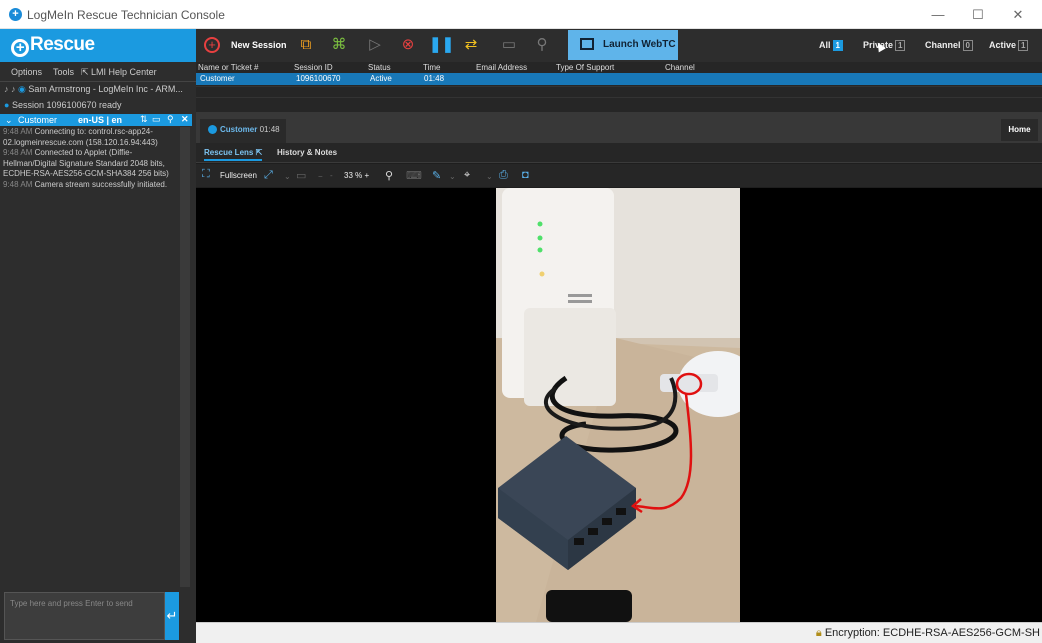 Image resolution: width=1042 pixels, height=643 pixels. I want to click on chevron-down-icon: ⌄, so click(287, 176).